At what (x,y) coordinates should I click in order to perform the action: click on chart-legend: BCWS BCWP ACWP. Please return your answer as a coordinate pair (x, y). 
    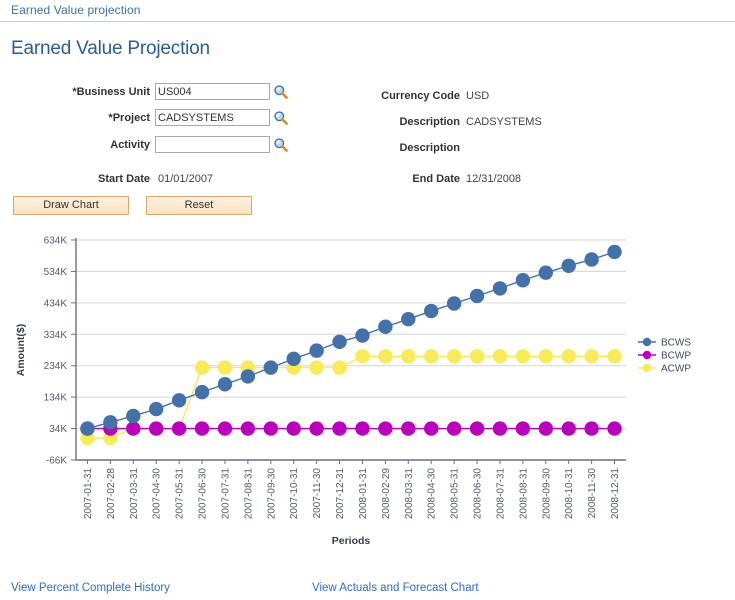
    Looking at the image, I should click on (664, 356).